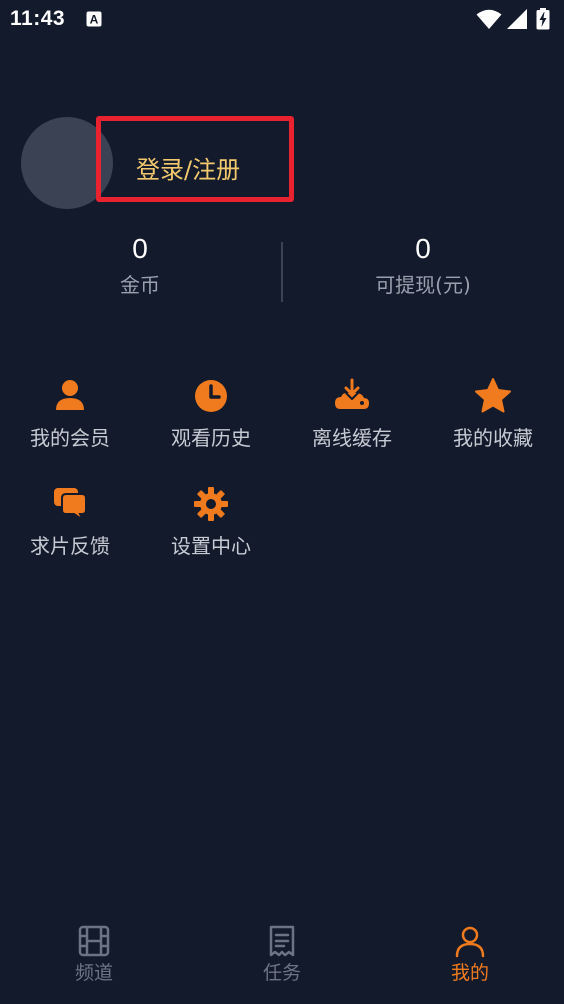  What do you see at coordinates (282, 19) in the screenshot?
I see `status-bar: 11:43 A` at bounding box center [282, 19].